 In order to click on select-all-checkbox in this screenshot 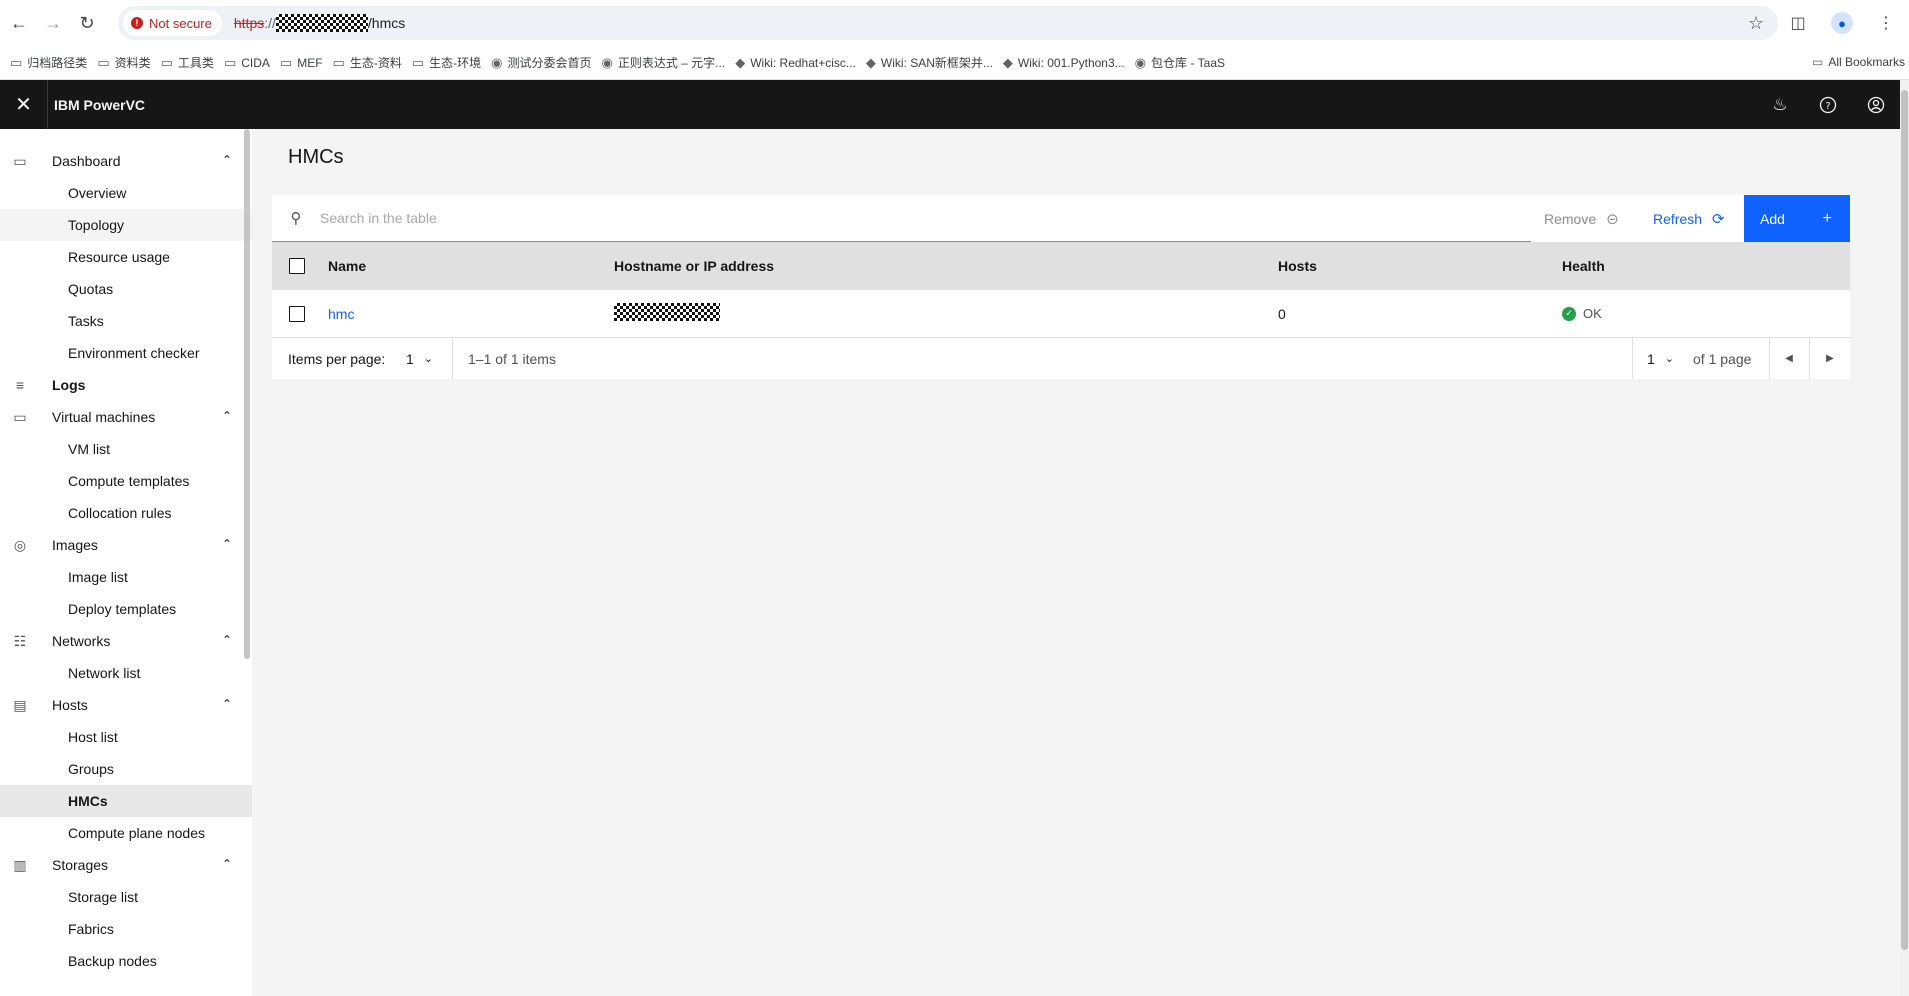, I will do `click(297, 266)`.